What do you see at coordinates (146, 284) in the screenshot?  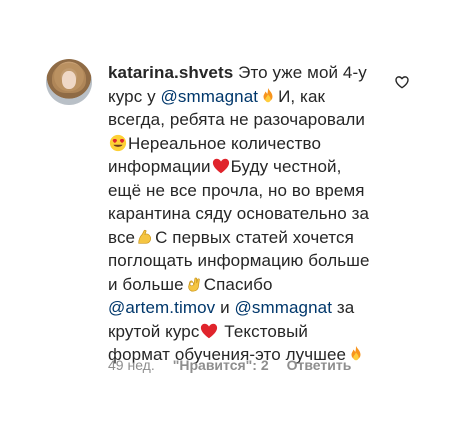 I see `comment-text-segment: и больше` at bounding box center [146, 284].